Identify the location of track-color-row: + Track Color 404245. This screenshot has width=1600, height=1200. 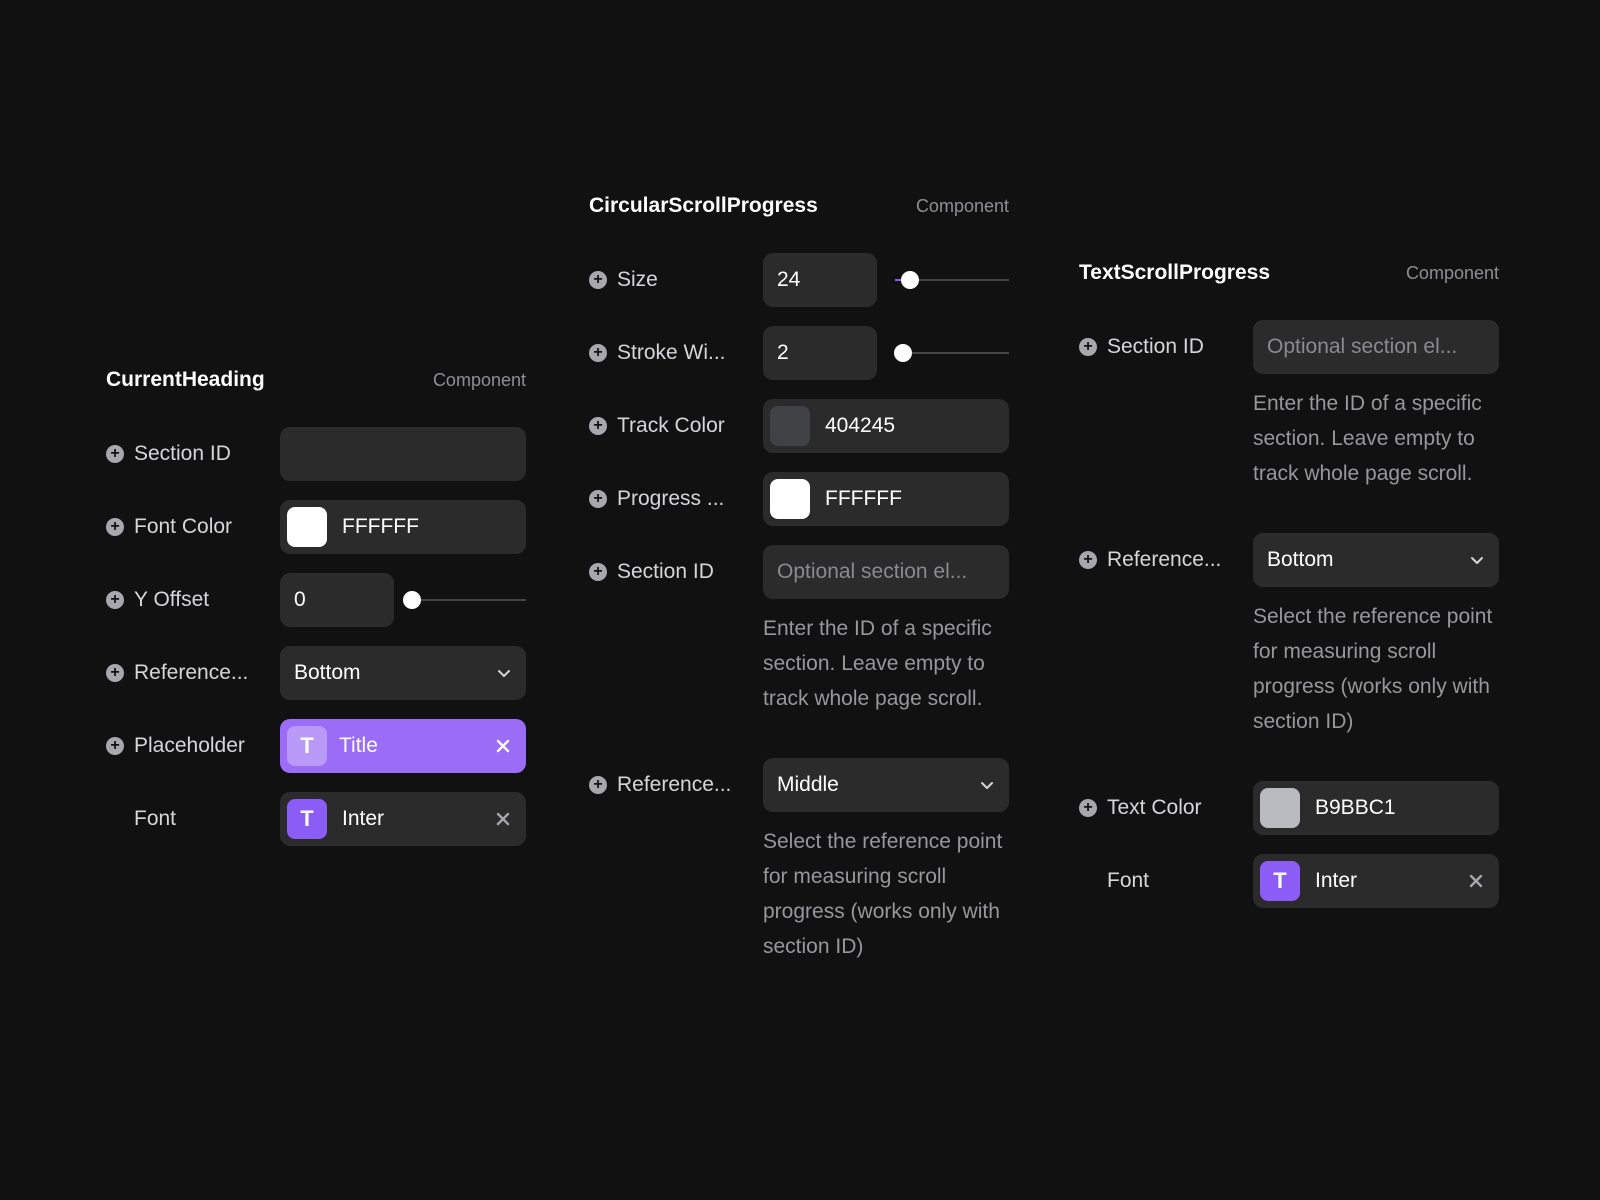
(799, 426).